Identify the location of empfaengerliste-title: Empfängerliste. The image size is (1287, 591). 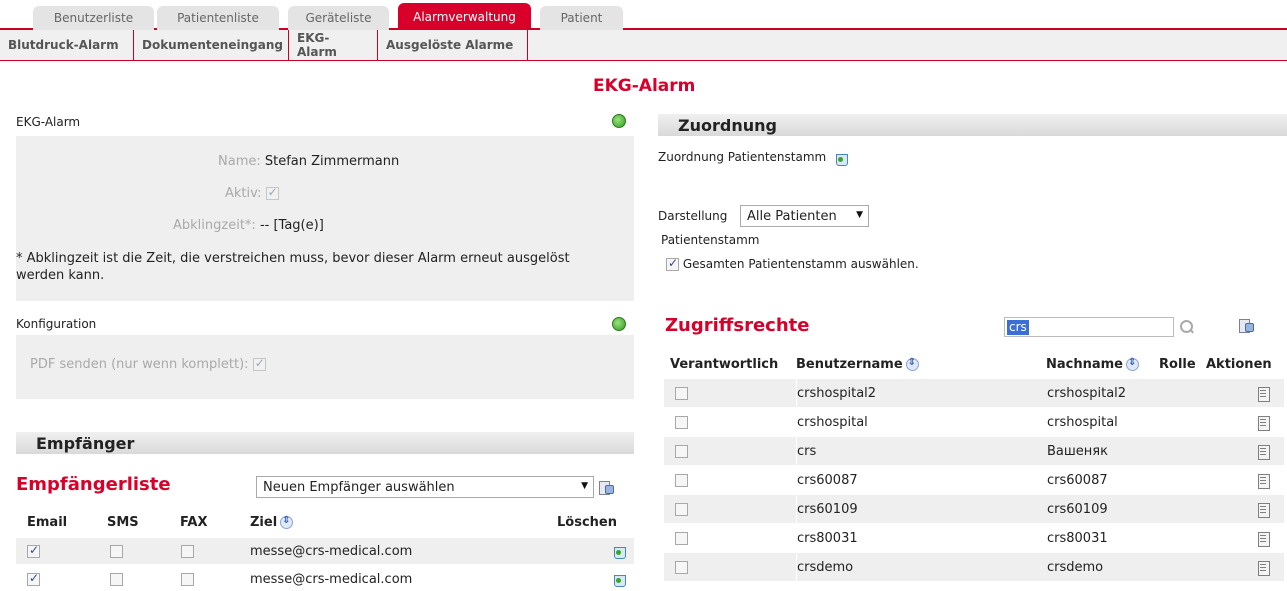
(93, 484).